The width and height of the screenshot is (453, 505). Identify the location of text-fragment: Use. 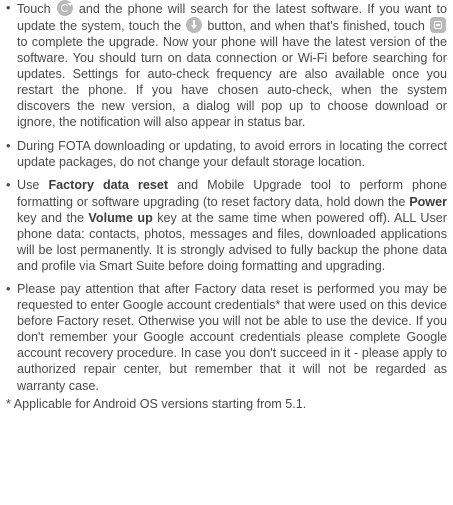
(33, 185).